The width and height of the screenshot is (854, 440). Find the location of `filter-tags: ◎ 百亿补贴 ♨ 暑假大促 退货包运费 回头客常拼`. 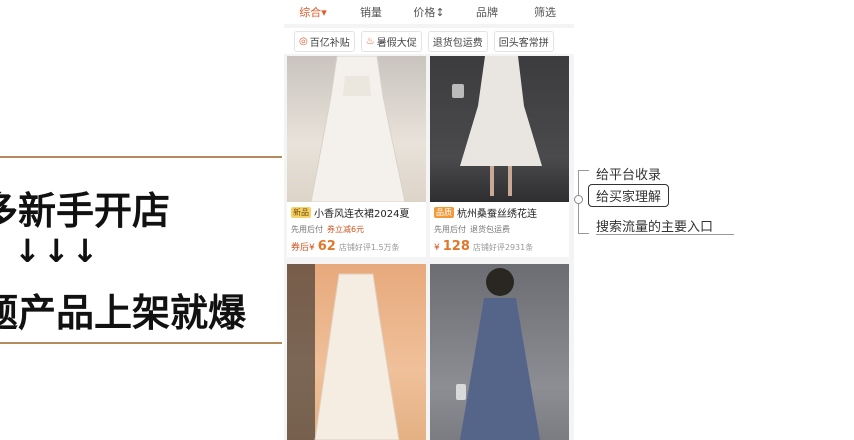

filter-tags: ◎ 百亿补贴 ♨ 暑假大促 退货包运费 回头客常拼 is located at coordinates (429, 41).